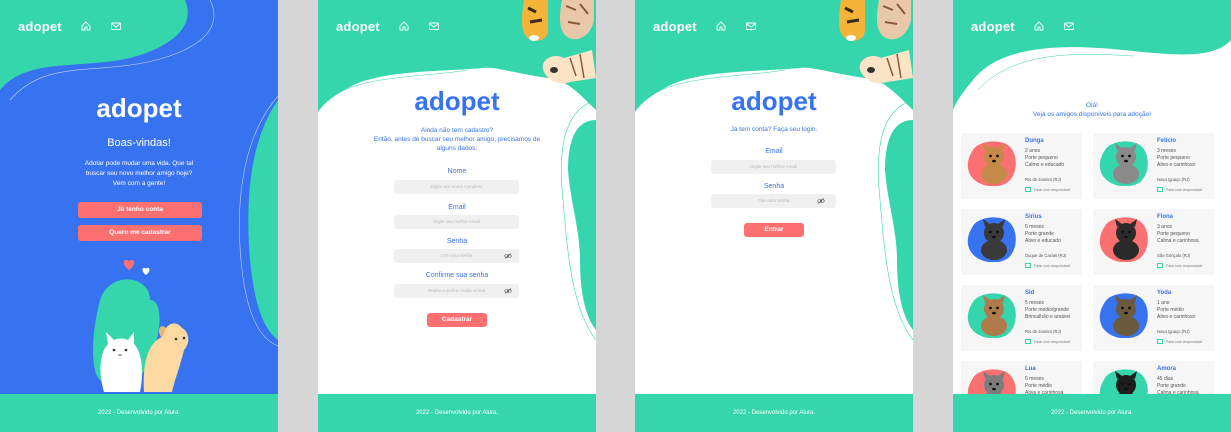  Describe the element at coordinates (1033, 151) in the screenshot. I see `pet-age: 2 anos` at that location.